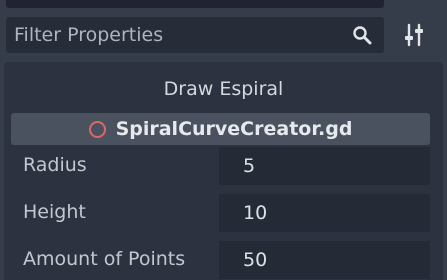 Image resolution: width=447 pixels, height=280 pixels. I want to click on top-strip, so click(223, 5).